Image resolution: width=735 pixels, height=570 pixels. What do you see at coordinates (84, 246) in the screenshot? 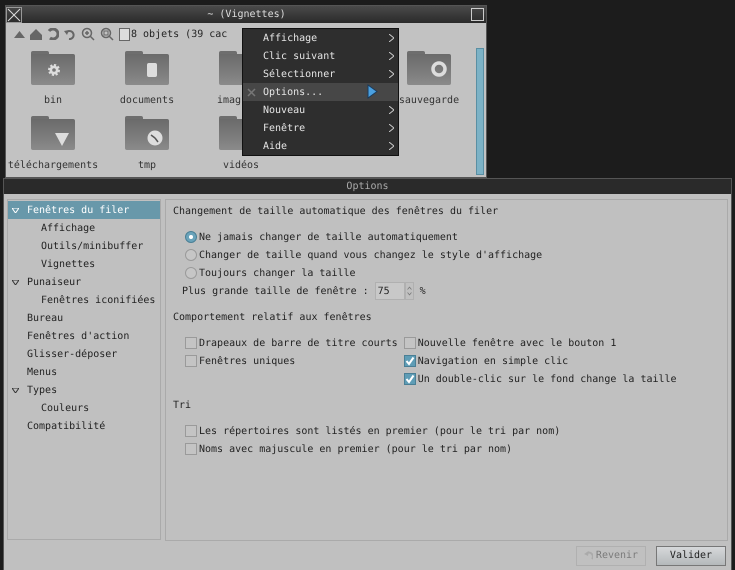
I see `sidebar-item: Outils/minibuffer` at bounding box center [84, 246].